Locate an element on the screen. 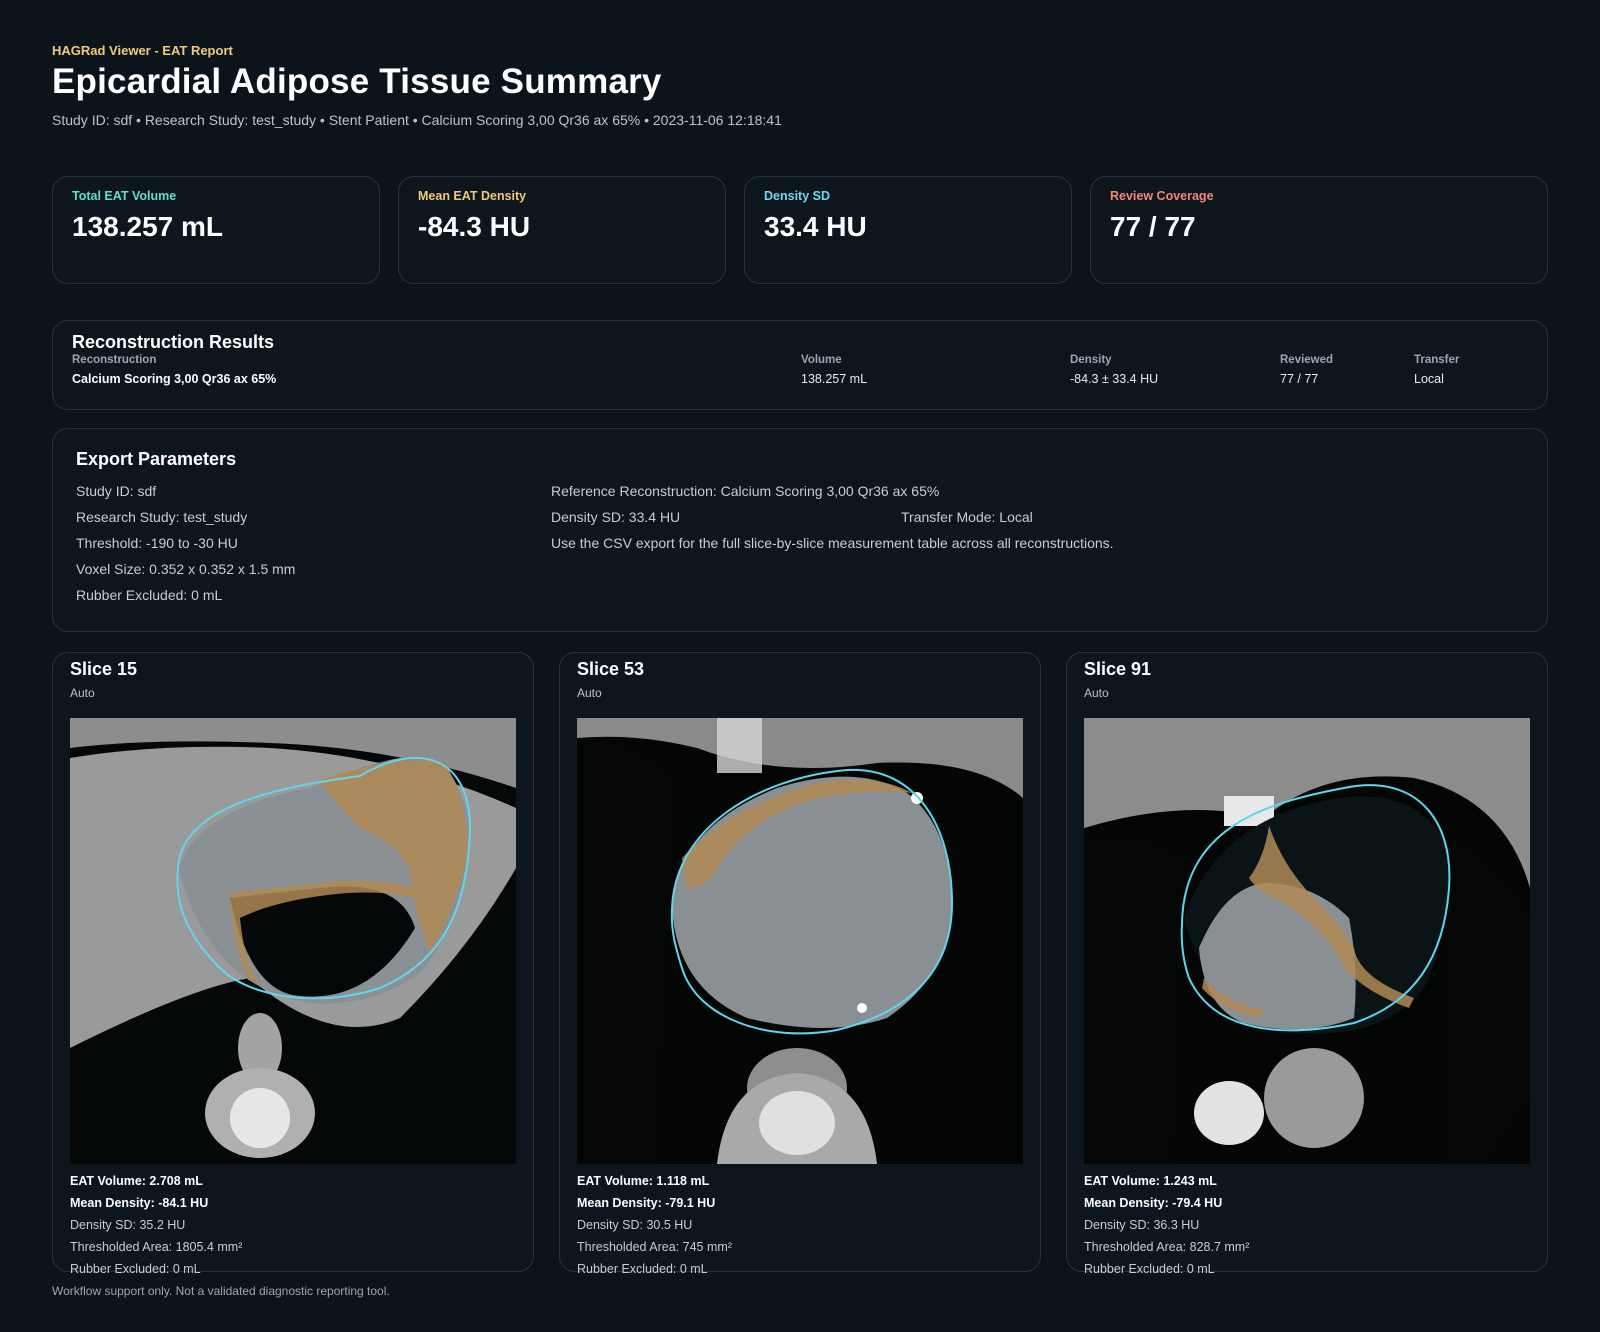  cell-volume: 138.257 mL is located at coordinates (834, 379).